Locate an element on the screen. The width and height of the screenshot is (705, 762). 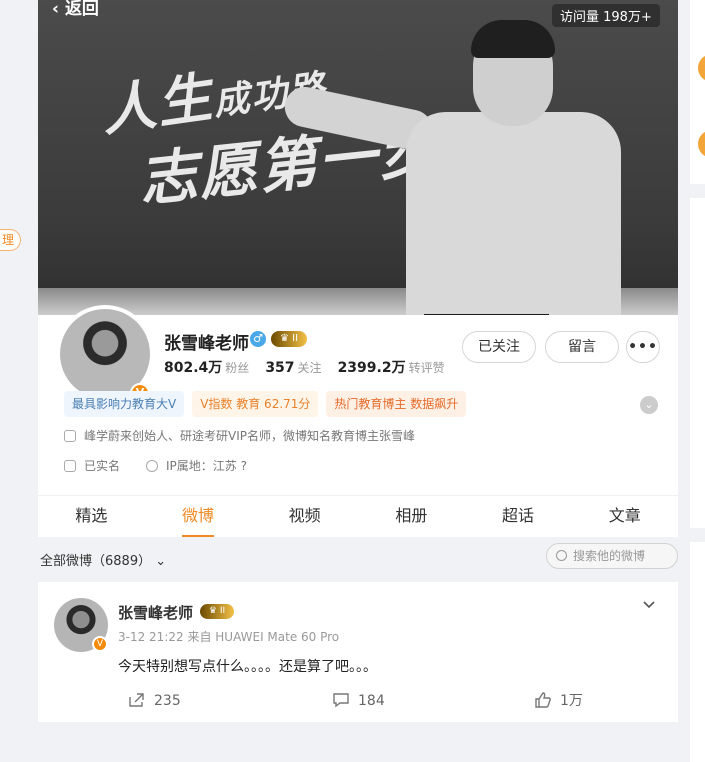
left-sidebar-tag: 理 is located at coordinates (11, 240).